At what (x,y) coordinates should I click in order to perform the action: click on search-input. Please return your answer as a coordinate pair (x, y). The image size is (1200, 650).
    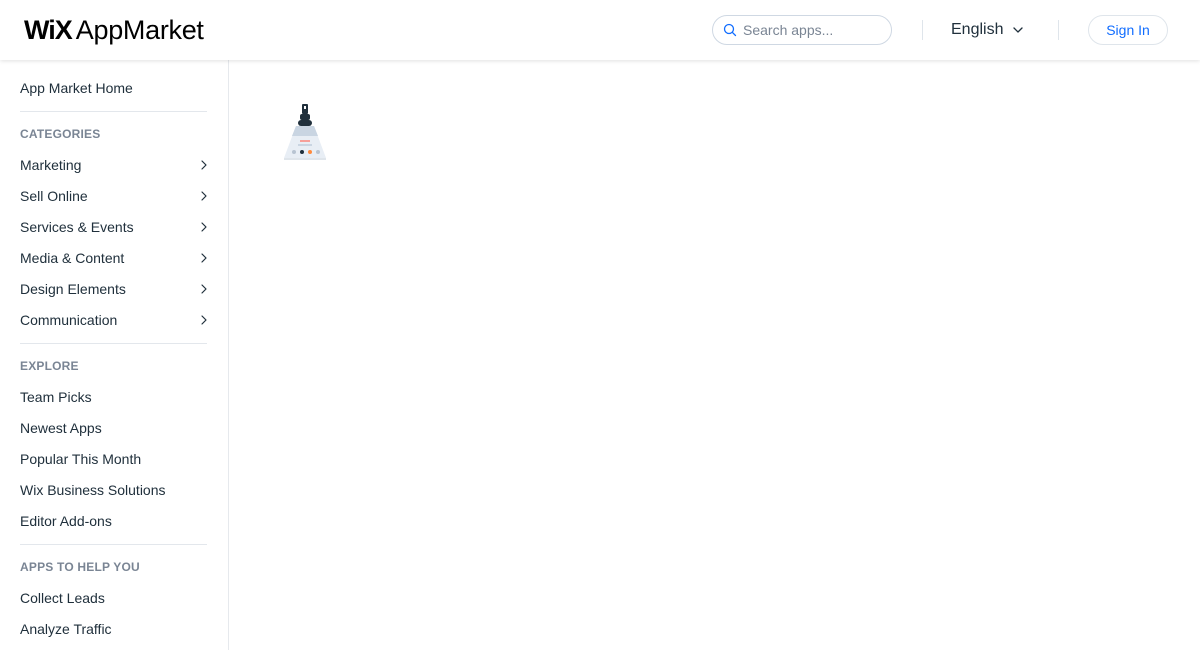
    Looking at the image, I should click on (813, 30).